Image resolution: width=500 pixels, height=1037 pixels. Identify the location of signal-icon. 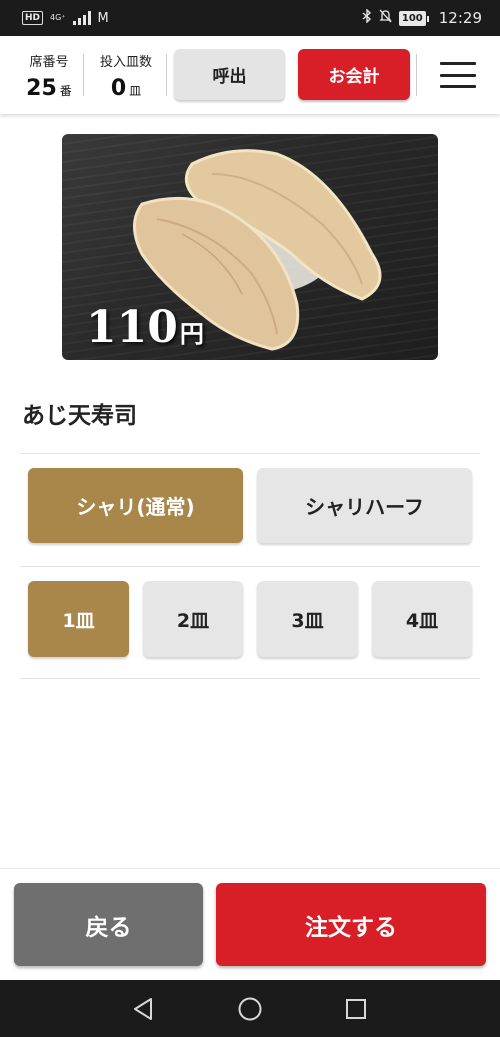
(81, 18).